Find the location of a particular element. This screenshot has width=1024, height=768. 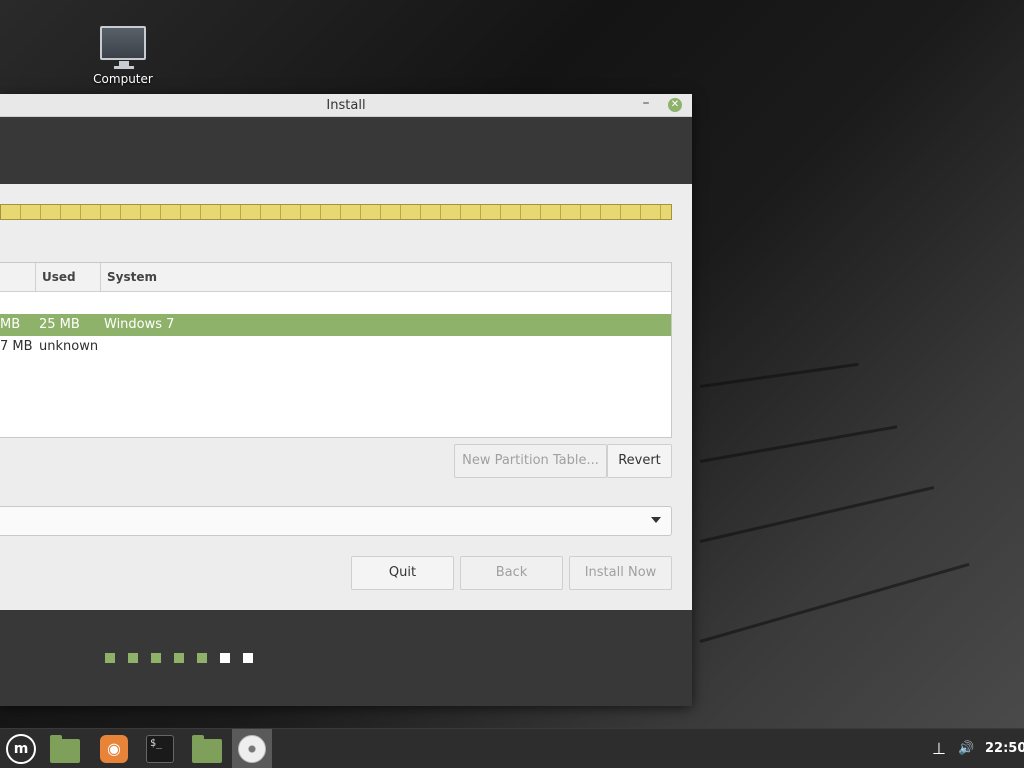

header-band is located at coordinates (346, 150).